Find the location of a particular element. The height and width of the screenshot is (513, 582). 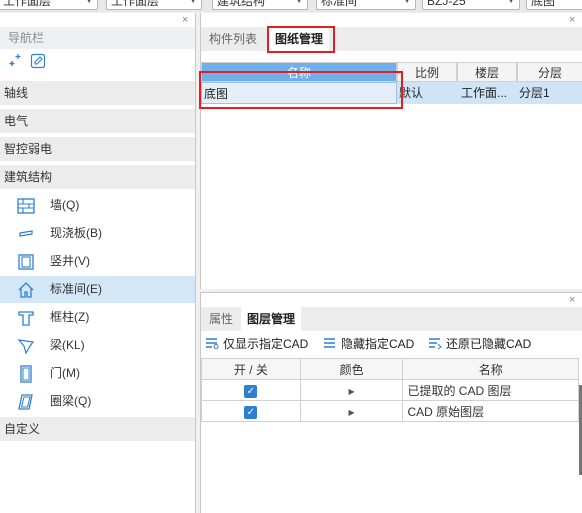

tab-properties: 属性 is located at coordinates (221, 319).